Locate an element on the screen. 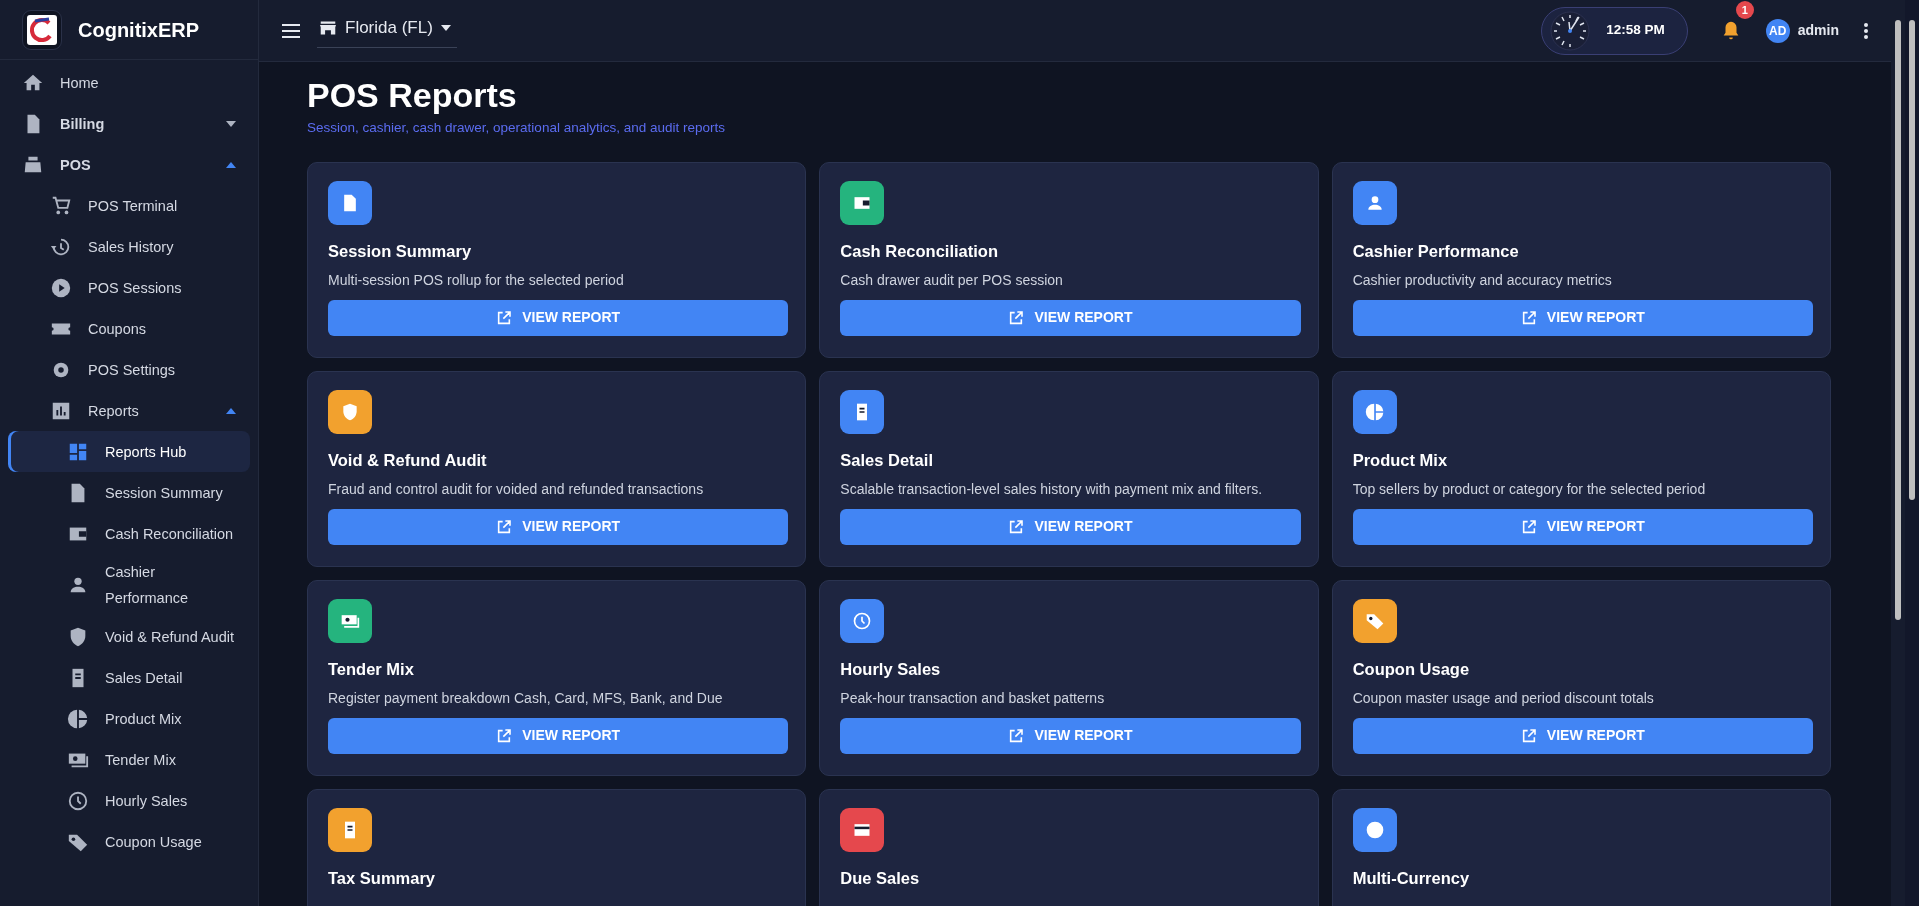 The image size is (1919, 906). sidebar-item: POS Settings is located at coordinates (129, 369).